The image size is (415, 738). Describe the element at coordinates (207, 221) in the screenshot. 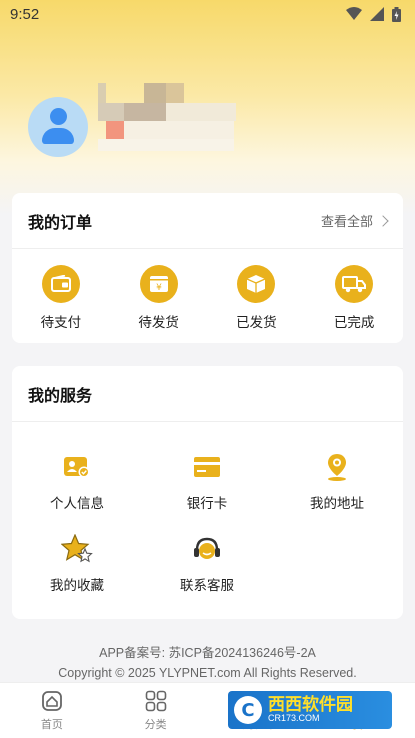

I see `orders-header: 我的订单 查看全部` at that location.